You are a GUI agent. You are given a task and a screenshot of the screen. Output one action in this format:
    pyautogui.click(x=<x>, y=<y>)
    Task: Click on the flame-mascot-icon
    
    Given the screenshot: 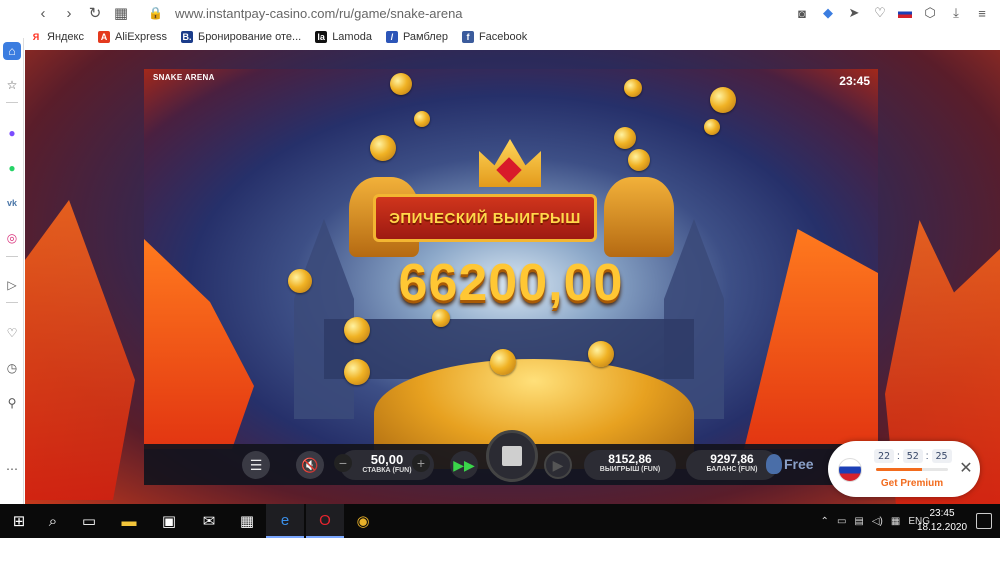 What is the action you would take?
    pyautogui.click(x=774, y=464)
    